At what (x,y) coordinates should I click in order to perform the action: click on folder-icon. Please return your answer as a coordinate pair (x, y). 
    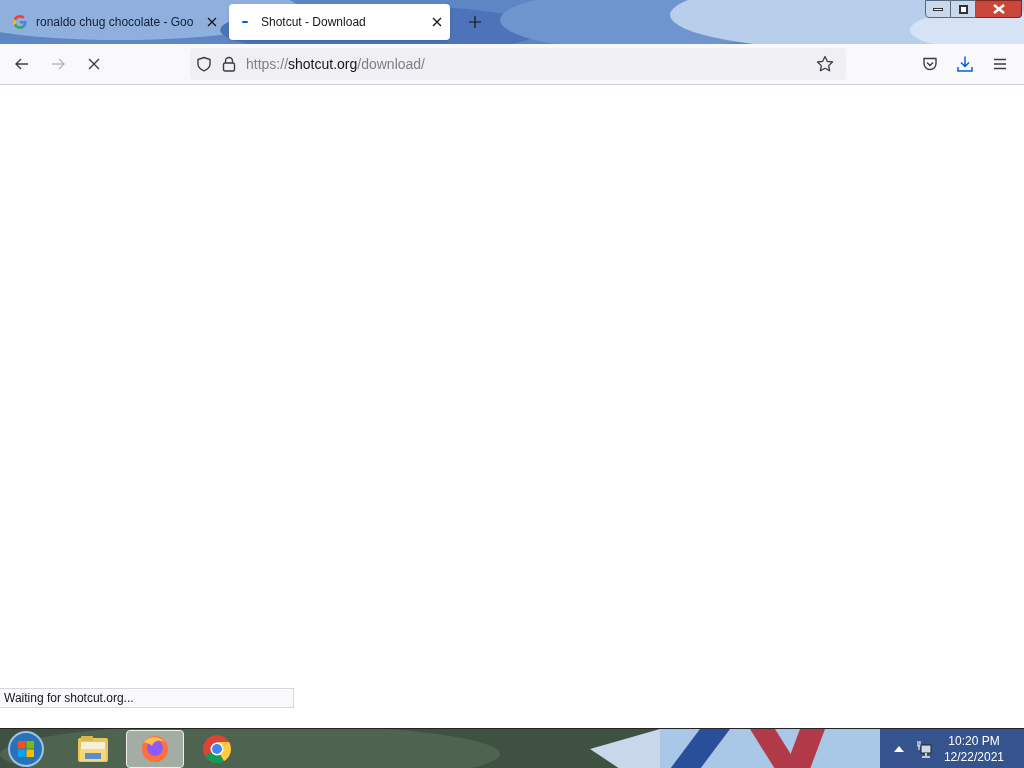
    Looking at the image, I should click on (93, 748).